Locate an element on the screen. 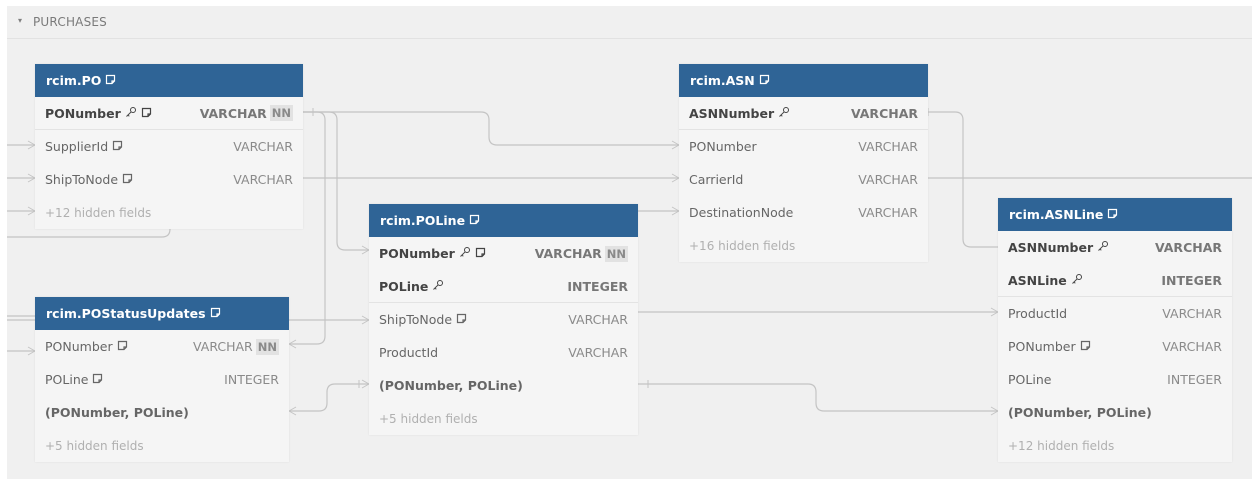 This screenshot has height=479, width=1252. field-name-text: +16 hidden fields is located at coordinates (742, 245).